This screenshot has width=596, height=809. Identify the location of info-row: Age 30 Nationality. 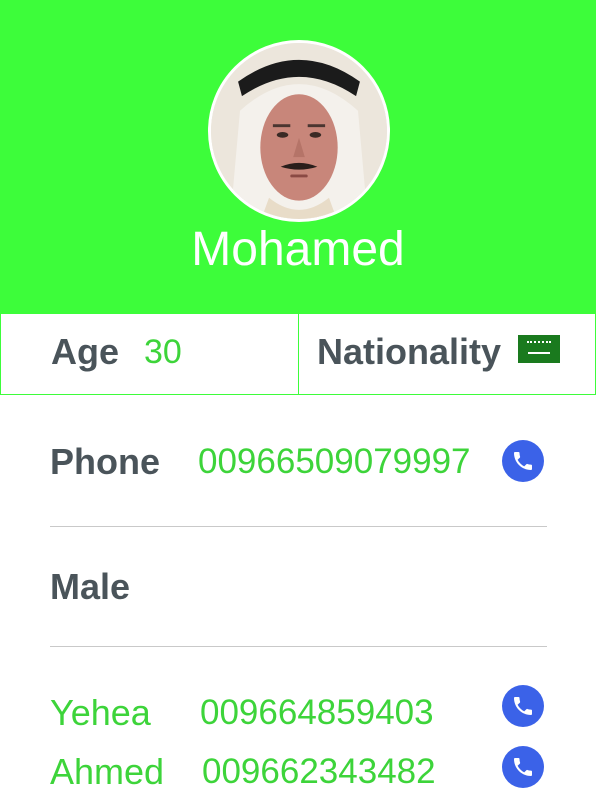
(298, 354).